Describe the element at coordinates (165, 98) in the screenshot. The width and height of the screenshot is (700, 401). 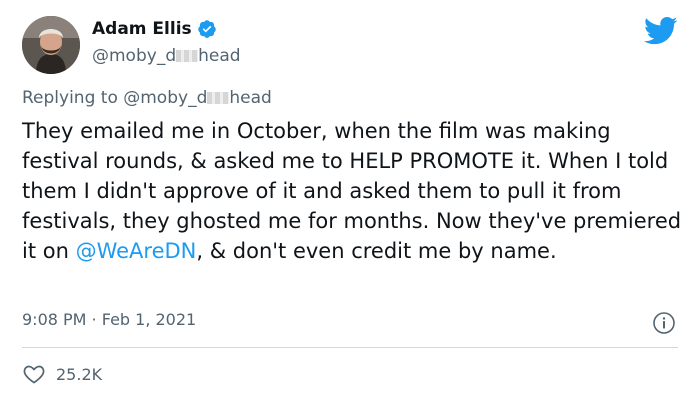
I see `reply-handle-prefix: @moby_d` at that location.